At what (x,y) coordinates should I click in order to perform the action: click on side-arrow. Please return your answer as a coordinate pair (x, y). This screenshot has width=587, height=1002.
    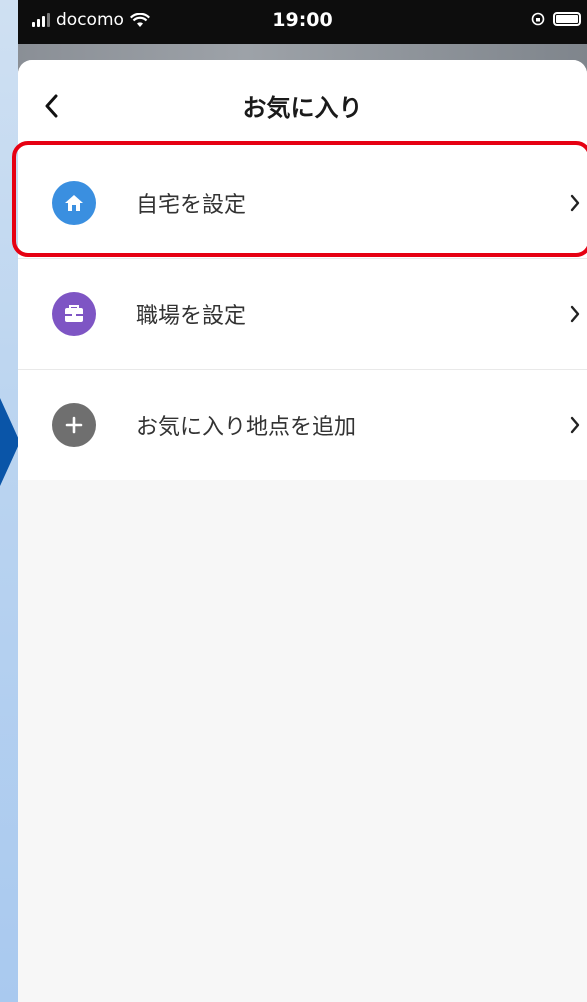
    Looking at the image, I should click on (10, 442).